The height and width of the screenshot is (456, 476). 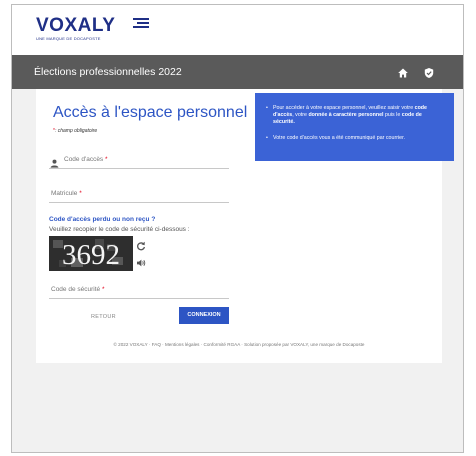 What do you see at coordinates (75, 131) in the screenshot?
I see `required-note: *: champ obligatoire` at bounding box center [75, 131].